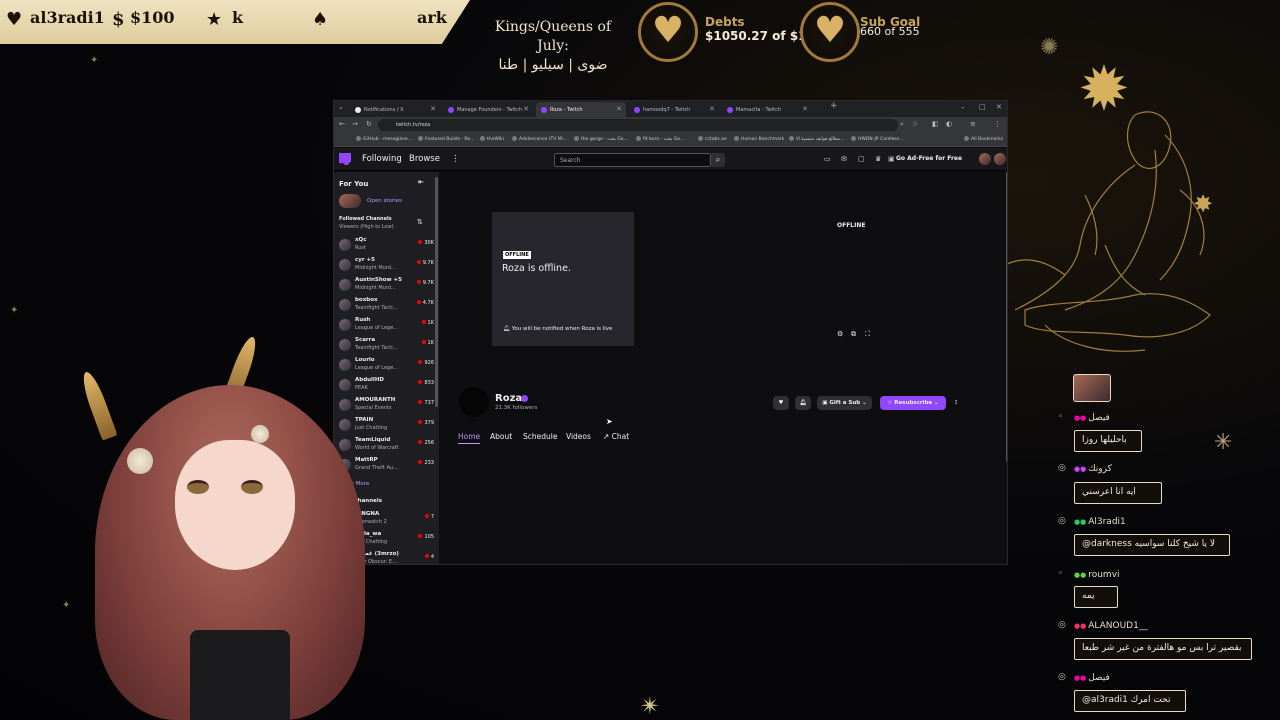  Describe the element at coordinates (1099, 678) in the screenshot. I see `username-text: فيصل` at that location.